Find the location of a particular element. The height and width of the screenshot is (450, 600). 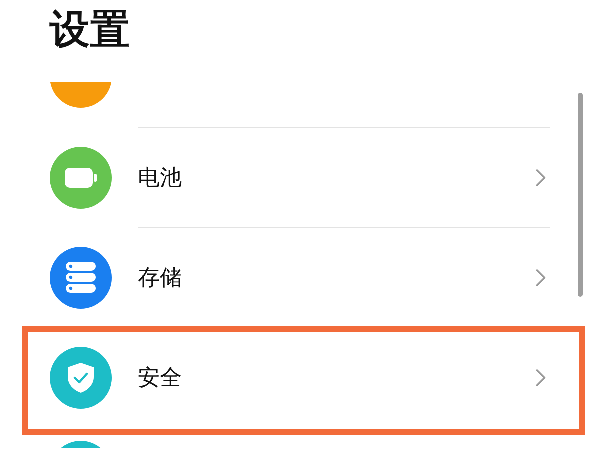

page-title: 设置 is located at coordinates (90, 30).